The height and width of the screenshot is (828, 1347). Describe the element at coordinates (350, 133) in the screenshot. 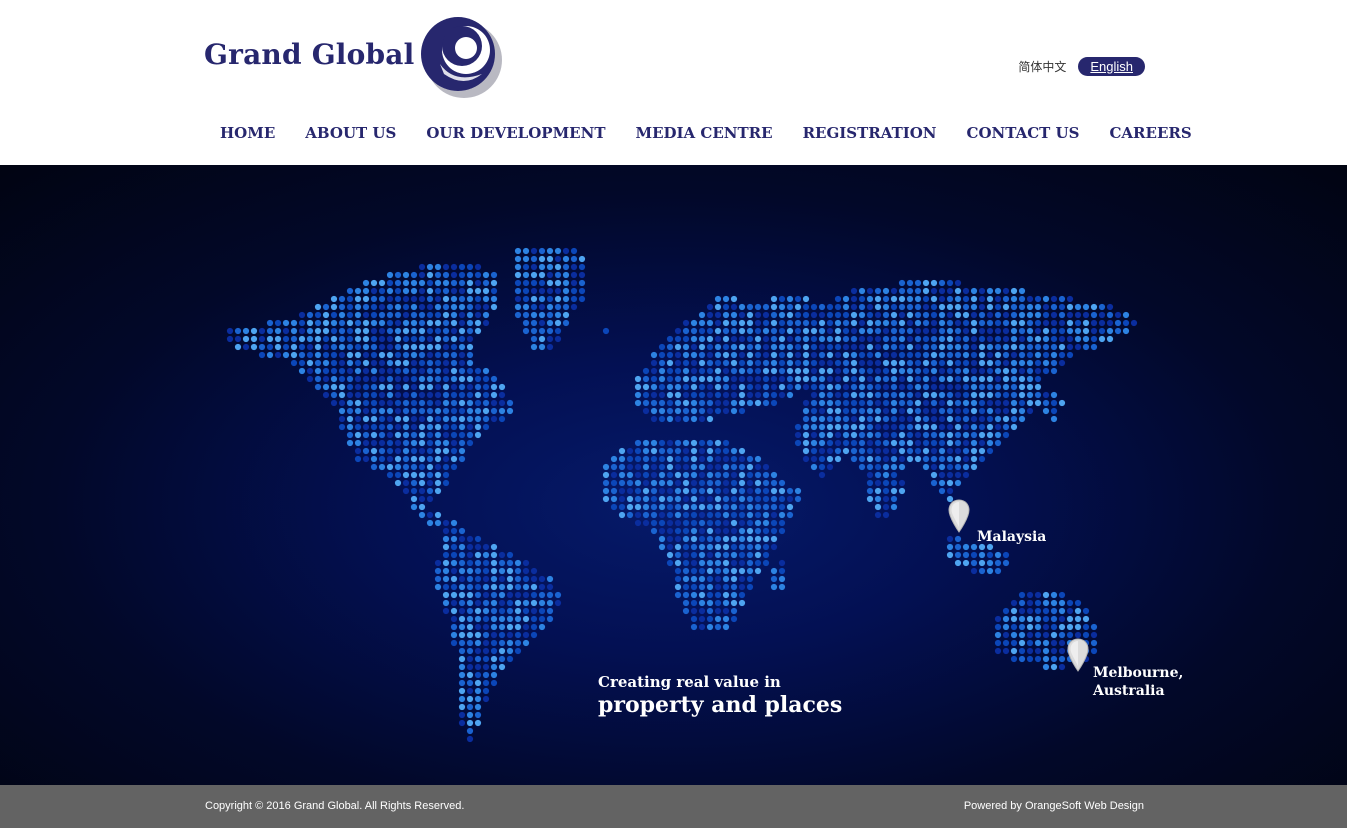

I see `nav-about-us: ABOUT US` at that location.